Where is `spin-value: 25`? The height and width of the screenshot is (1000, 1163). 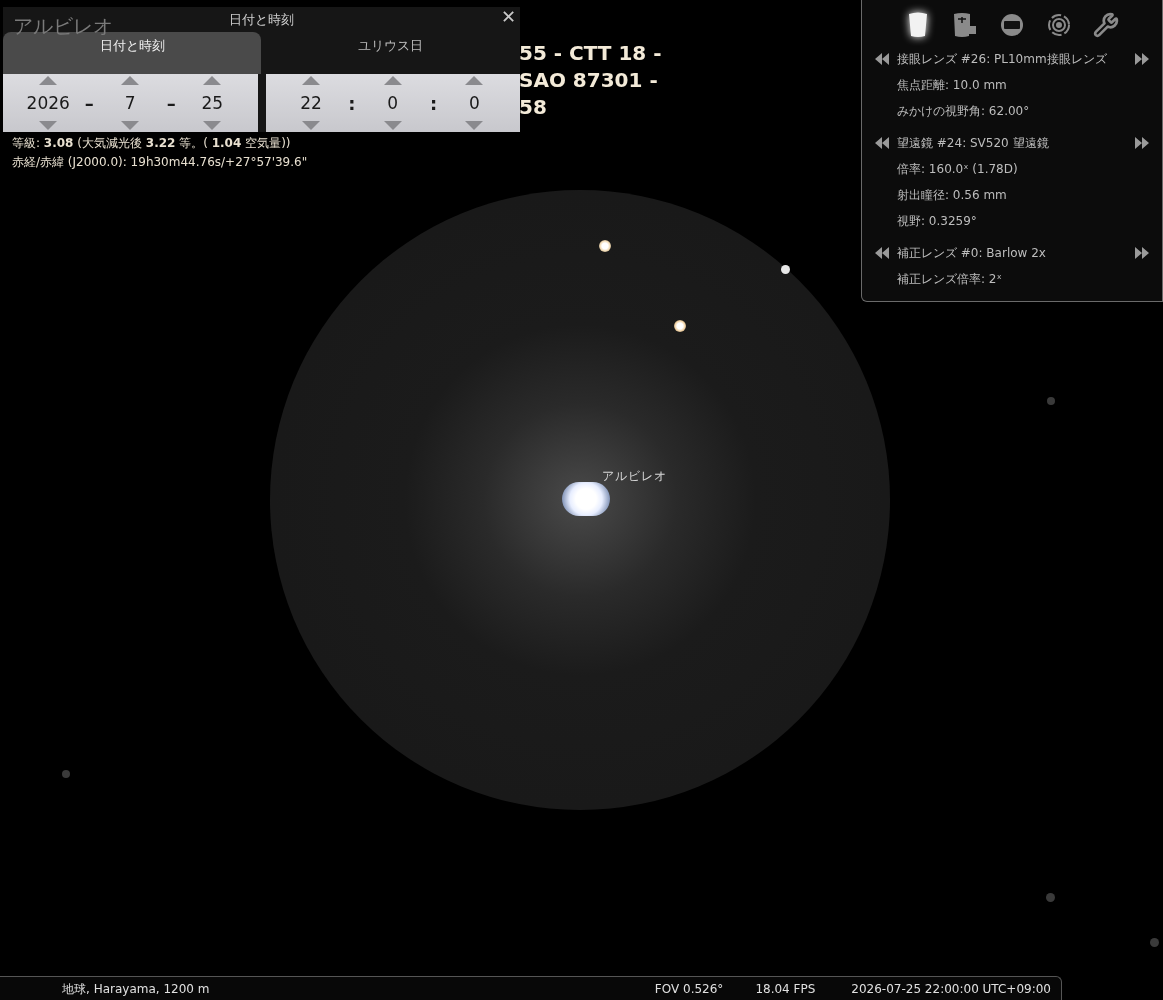 spin-value: 25 is located at coordinates (212, 103).